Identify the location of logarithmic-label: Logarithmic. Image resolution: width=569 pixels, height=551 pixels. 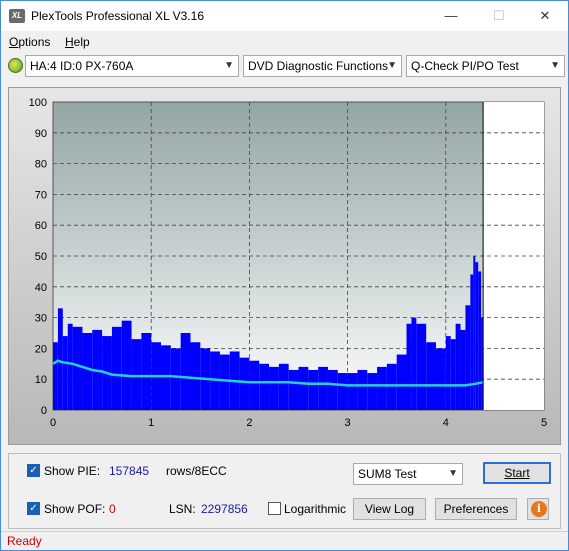
(315, 509).